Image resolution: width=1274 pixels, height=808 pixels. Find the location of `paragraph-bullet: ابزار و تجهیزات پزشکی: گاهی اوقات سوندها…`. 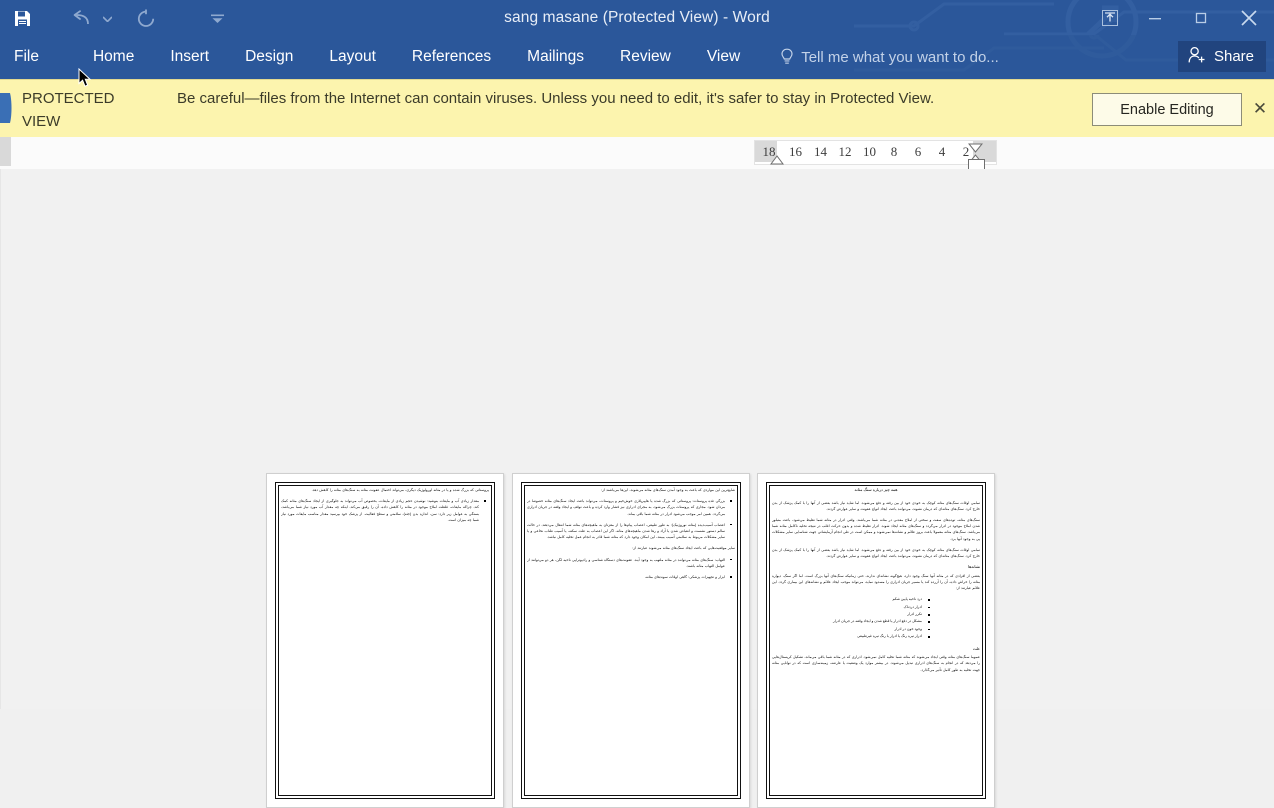

paragraph-bullet: ابزار و تجهیزات پزشکی: گاهی اوقات سوندها… is located at coordinates (631, 577).